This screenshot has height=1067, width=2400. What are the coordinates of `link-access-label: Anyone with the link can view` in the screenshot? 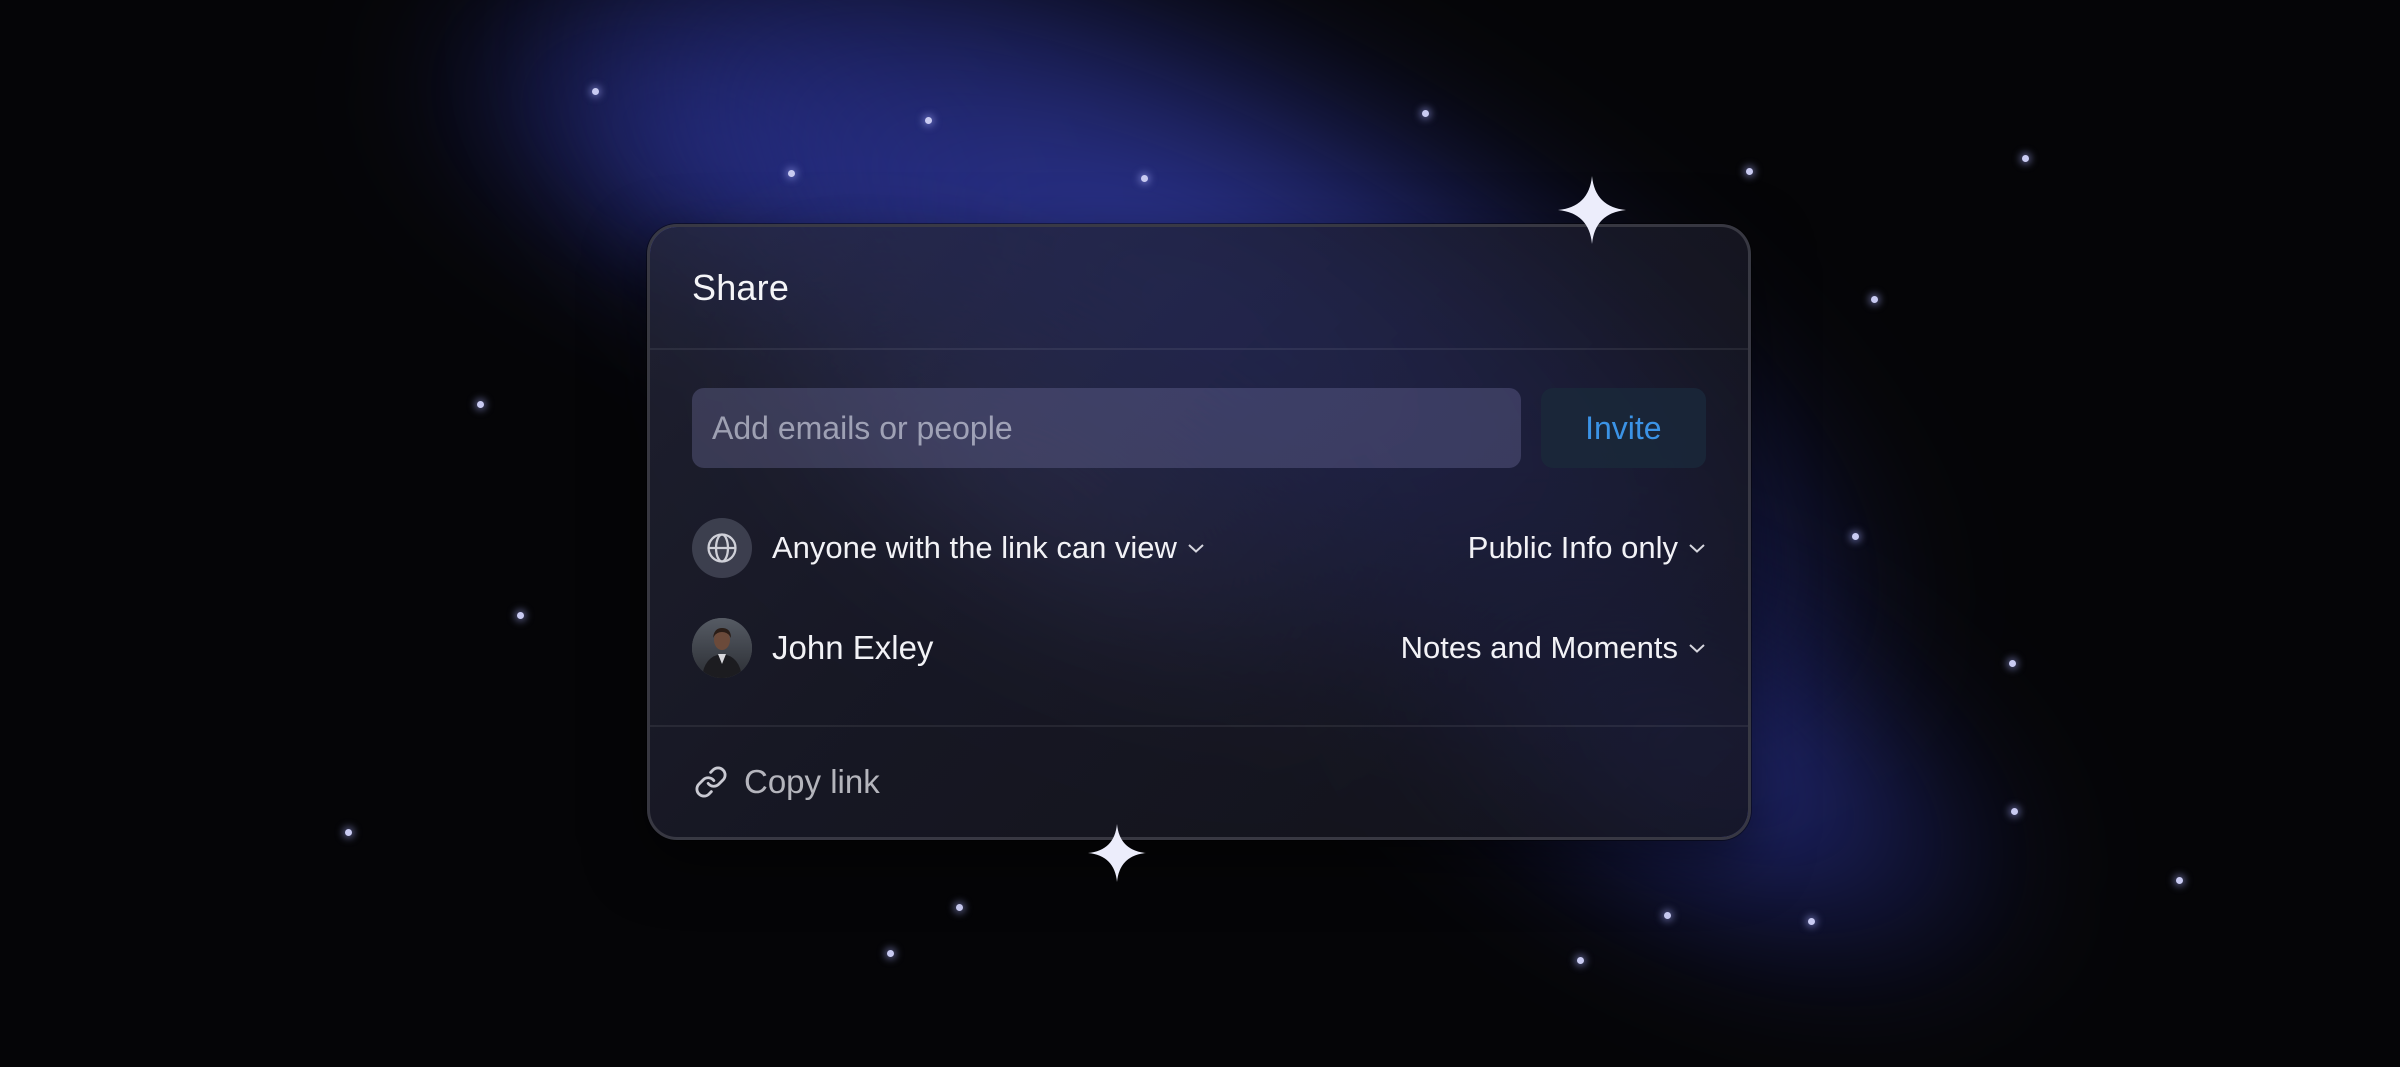 It's located at (974, 547).